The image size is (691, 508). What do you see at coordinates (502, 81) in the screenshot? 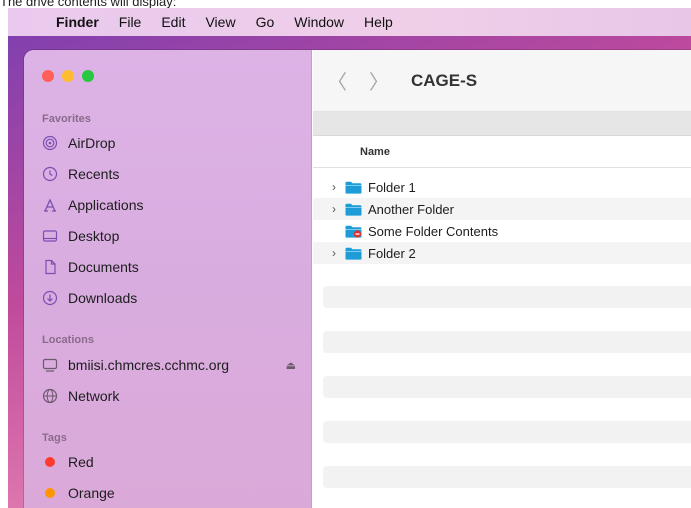
I see `toolbar: 〈 〉 CAGE-S` at bounding box center [502, 81].